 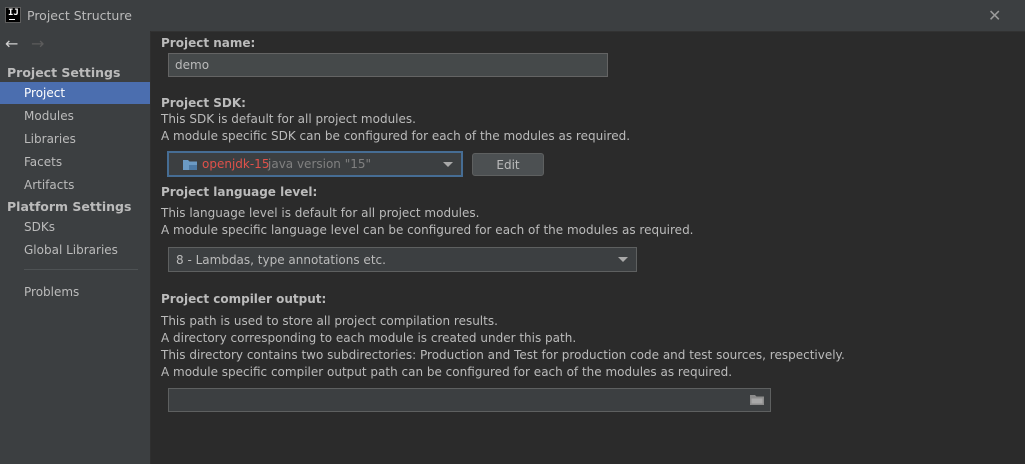 What do you see at coordinates (757, 399) in the screenshot?
I see `browse-folder-icon` at bounding box center [757, 399].